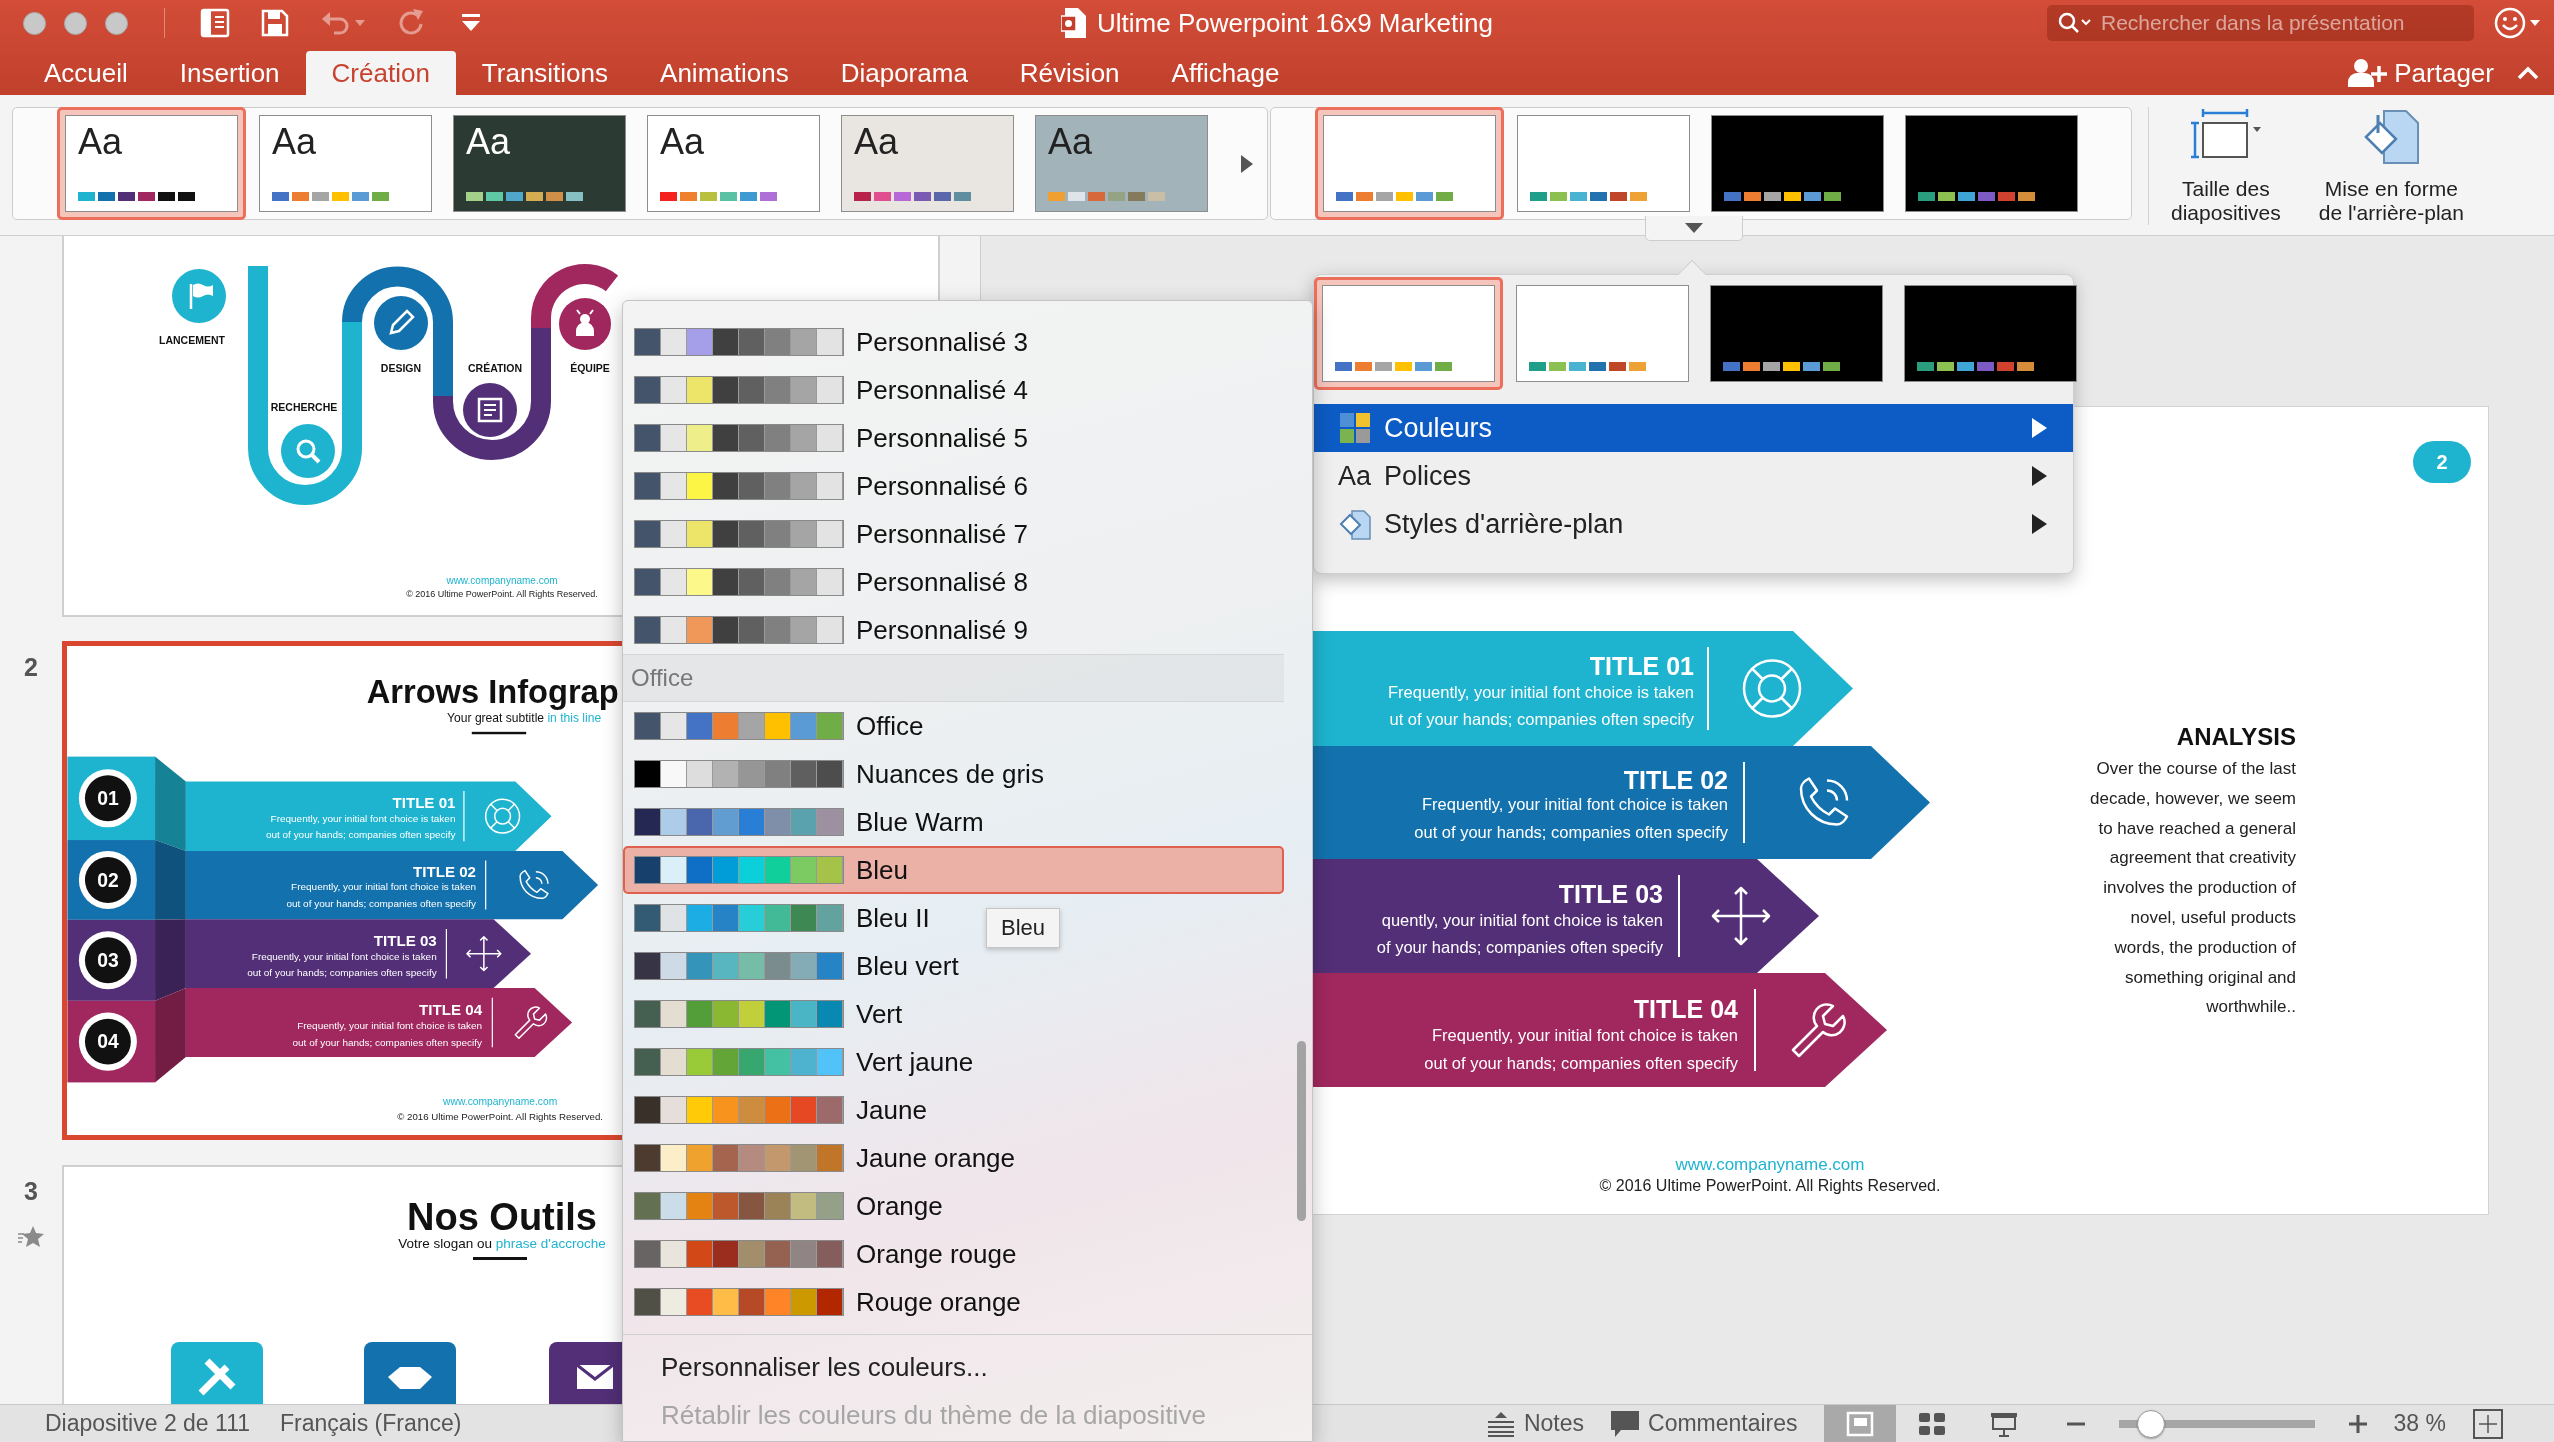 Image resolution: width=2554 pixels, height=1442 pixels. What do you see at coordinates (2260, 23) in the screenshot?
I see `search-field: Rechercher dans la présentation` at bounding box center [2260, 23].